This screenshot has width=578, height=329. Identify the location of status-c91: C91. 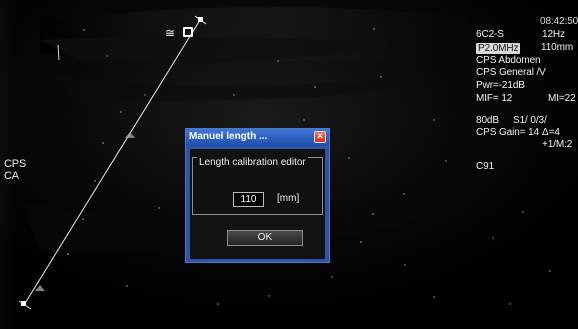
(485, 166).